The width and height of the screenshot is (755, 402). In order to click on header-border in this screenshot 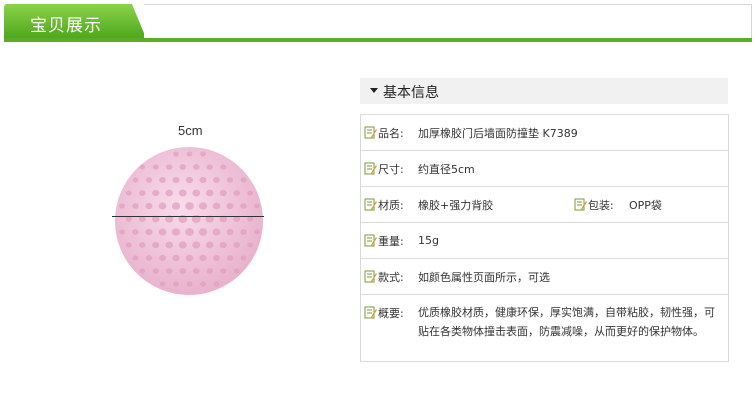, I will do `click(448, 21)`.